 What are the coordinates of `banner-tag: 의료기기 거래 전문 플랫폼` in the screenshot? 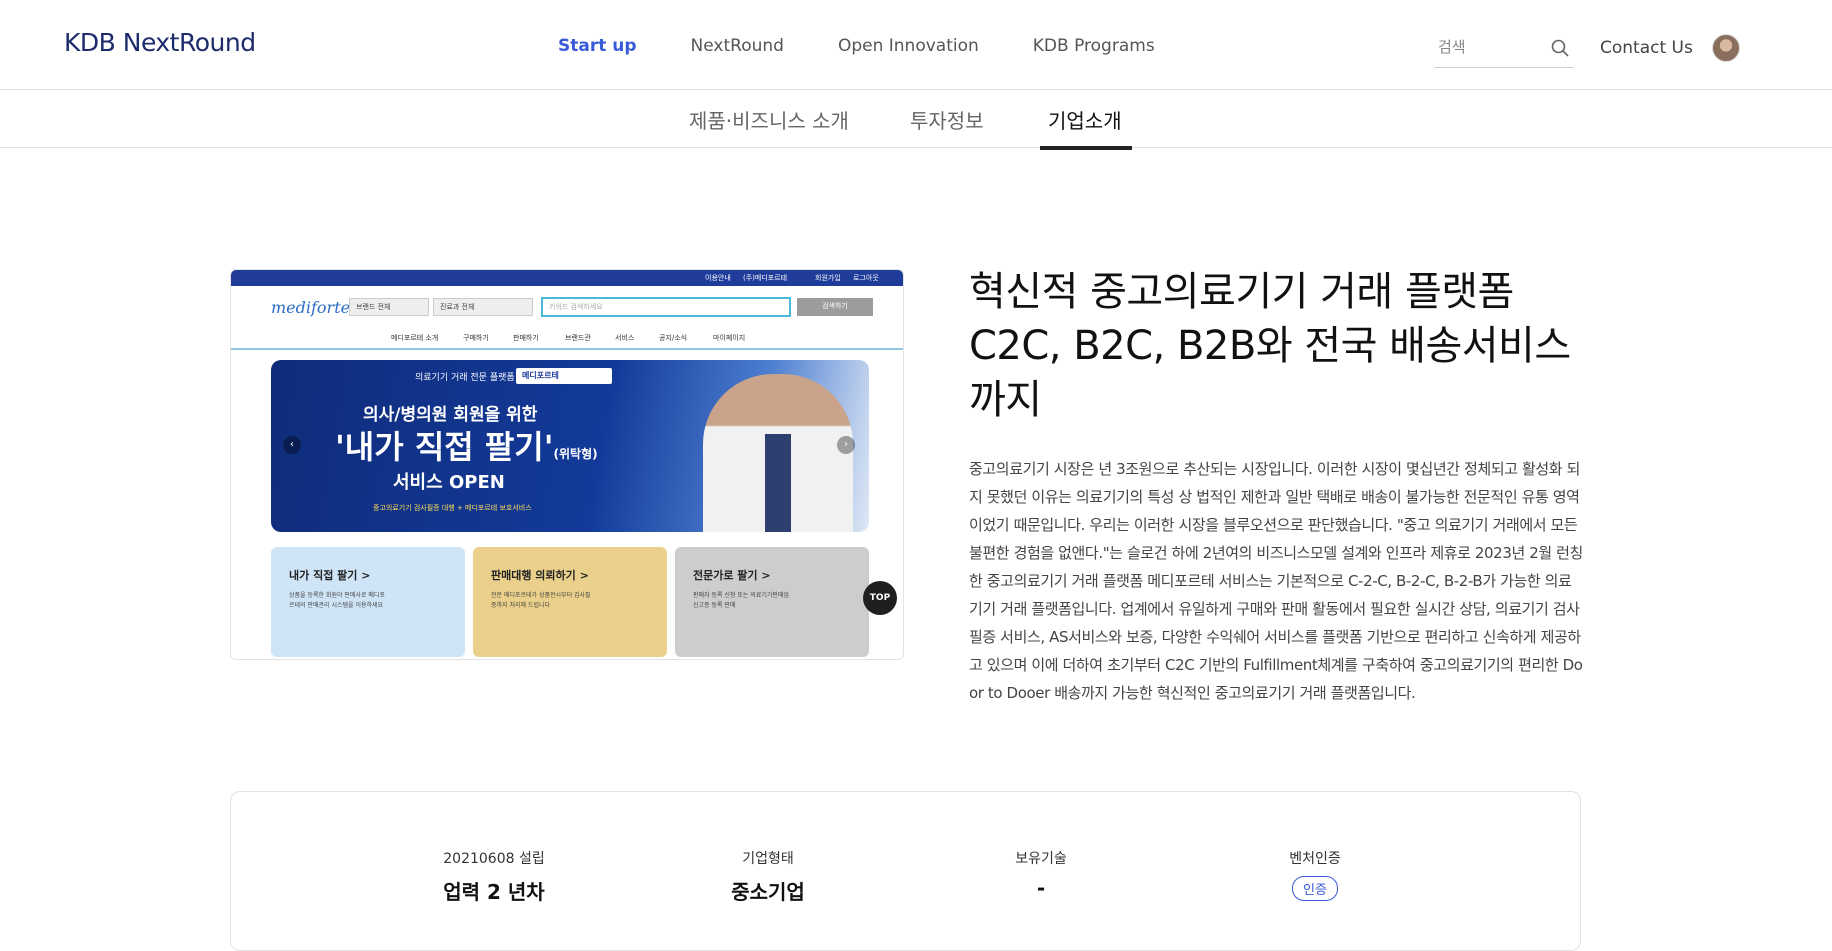 It's located at (465, 378).